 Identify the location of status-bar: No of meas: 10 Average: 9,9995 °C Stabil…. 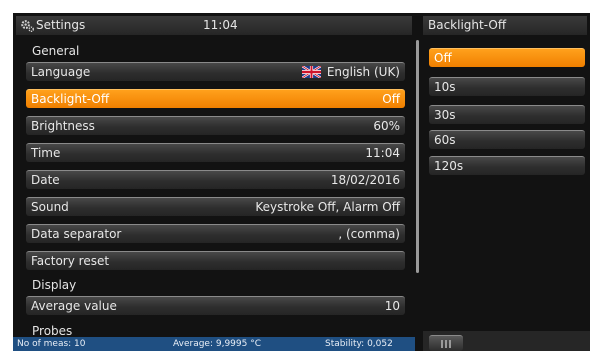
(214, 344).